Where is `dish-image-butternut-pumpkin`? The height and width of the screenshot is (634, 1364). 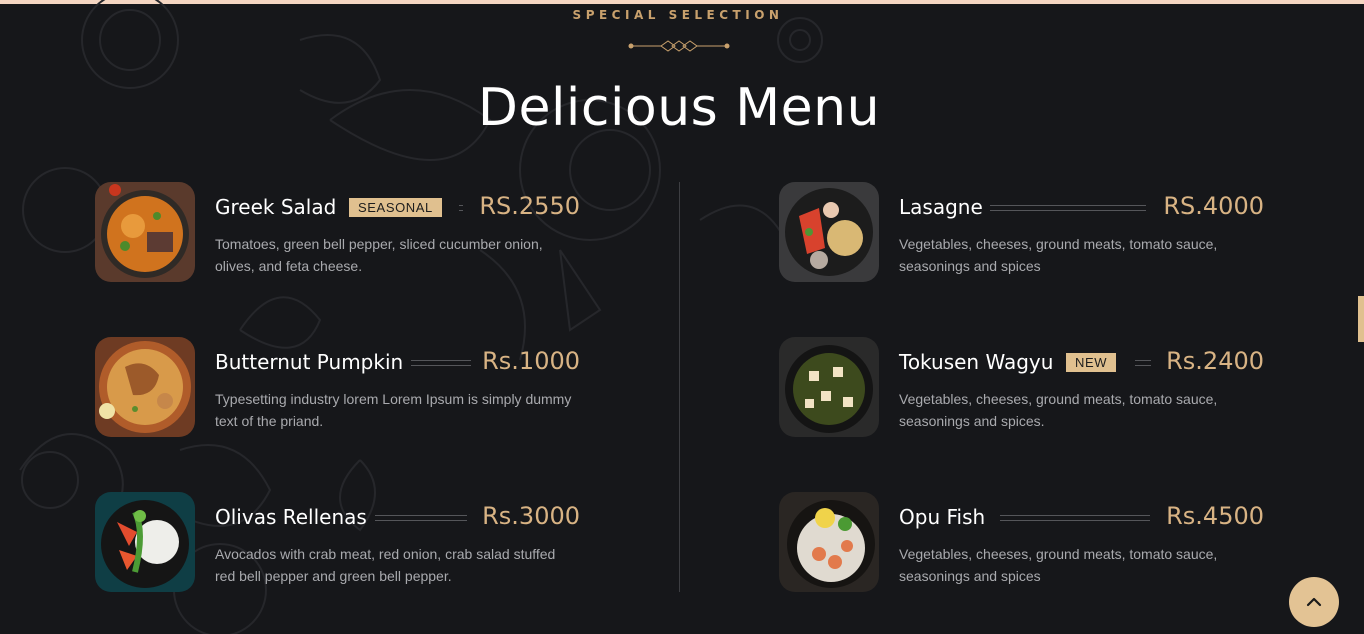
dish-image-butternut-pumpkin is located at coordinates (145, 387).